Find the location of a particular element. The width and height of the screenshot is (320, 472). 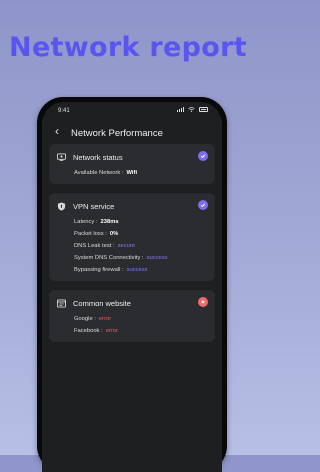

row-label: Google : is located at coordinates (85, 319).